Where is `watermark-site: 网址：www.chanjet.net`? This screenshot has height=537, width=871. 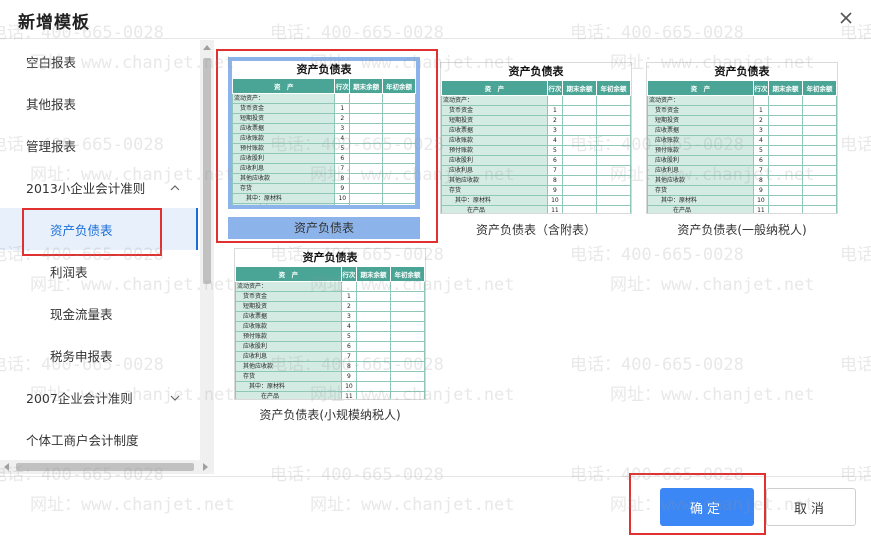
watermark-site: 网址：www.chanjet.net is located at coordinates (712, 285).